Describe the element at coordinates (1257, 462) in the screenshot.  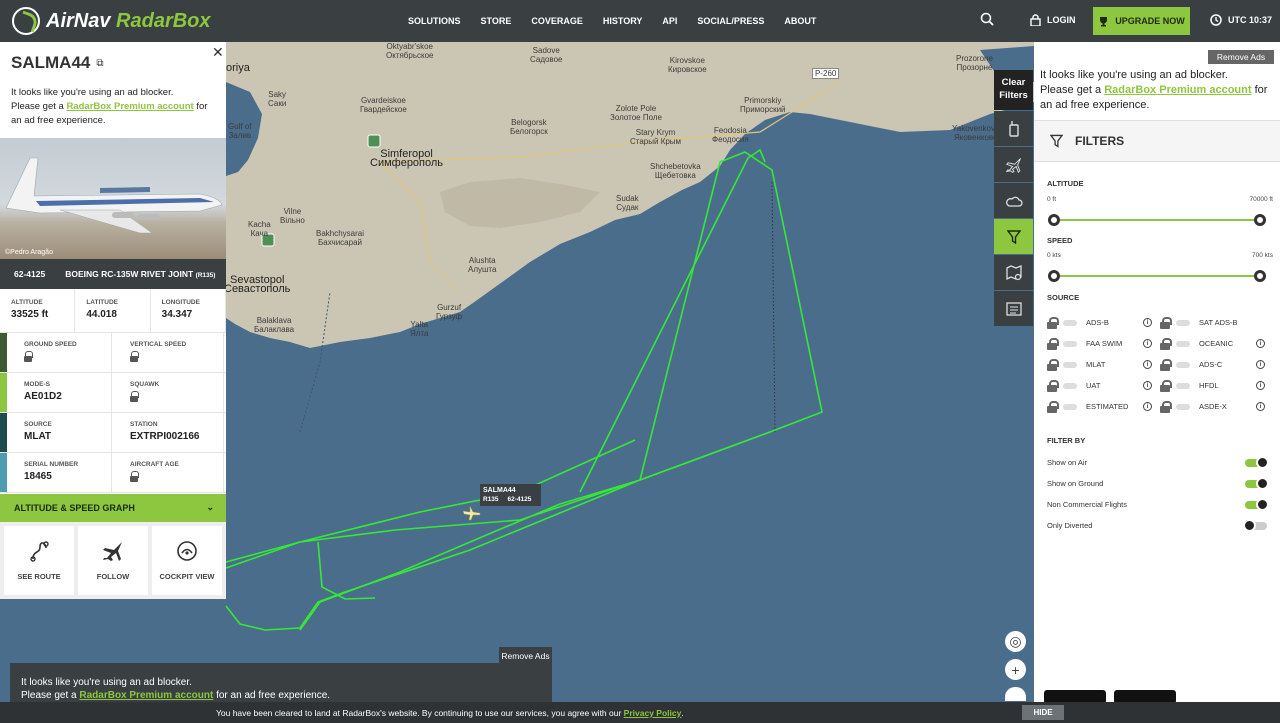
I see `show-on-air-toggle` at that location.